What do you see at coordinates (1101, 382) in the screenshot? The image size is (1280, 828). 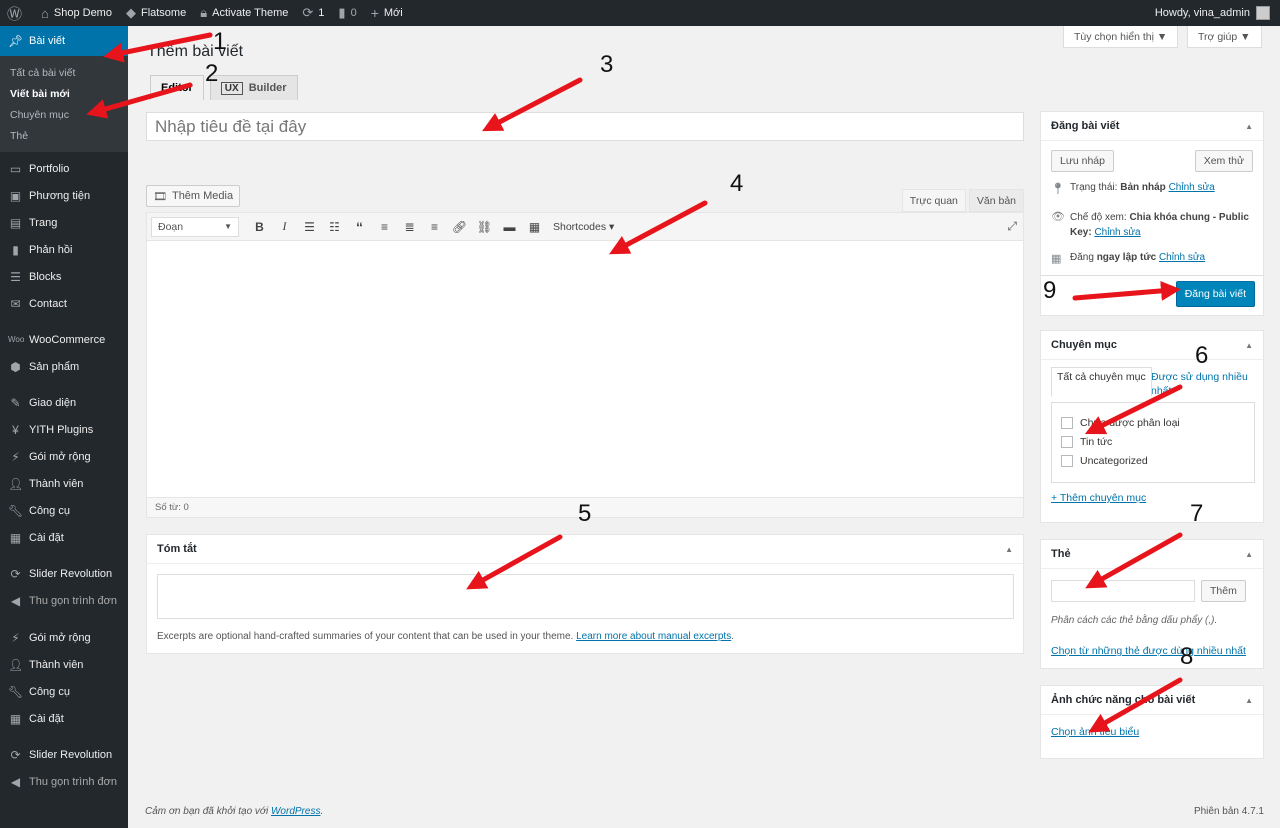 I see `tab-all-categories: Tất cả chuyên mục` at bounding box center [1101, 382].